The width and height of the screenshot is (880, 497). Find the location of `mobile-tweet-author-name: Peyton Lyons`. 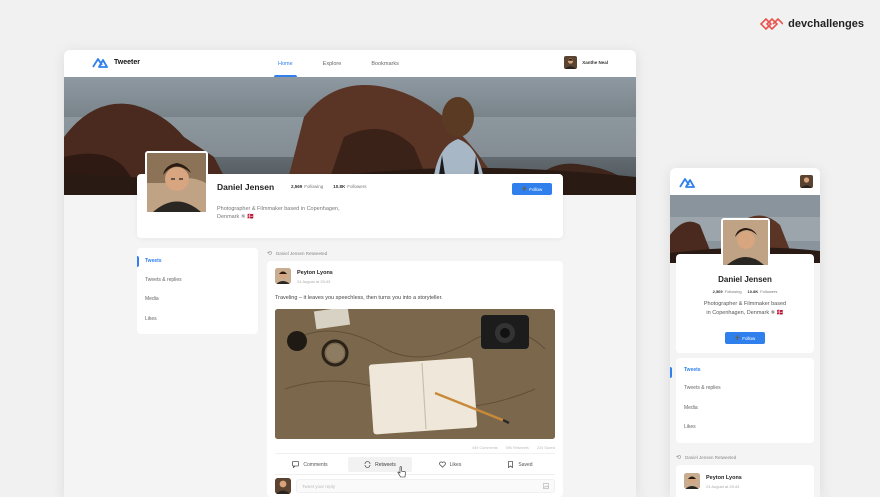

mobile-tweet-author-name: Peyton Lyons is located at coordinates (724, 478).